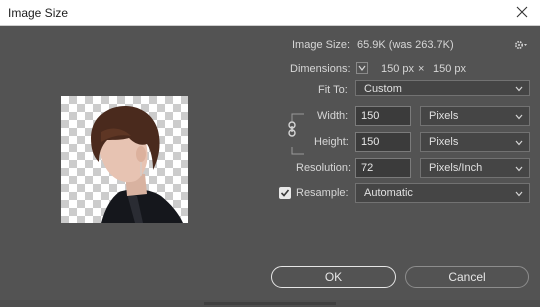 This screenshot has height=307, width=540. What do you see at coordinates (270, 13) in the screenshot?
I see `title-bar: Image Size` at bounding box center [270, 13].